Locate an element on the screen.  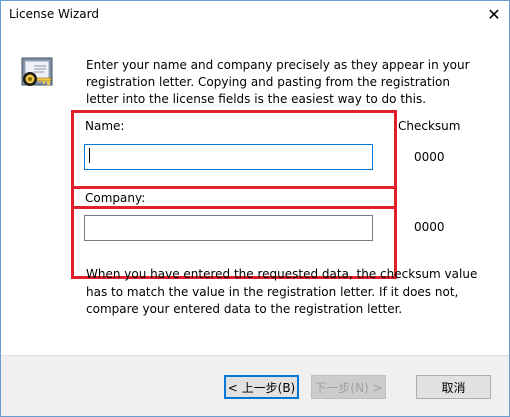
cancel-button: 取消 is located at coordinates (453, 387).